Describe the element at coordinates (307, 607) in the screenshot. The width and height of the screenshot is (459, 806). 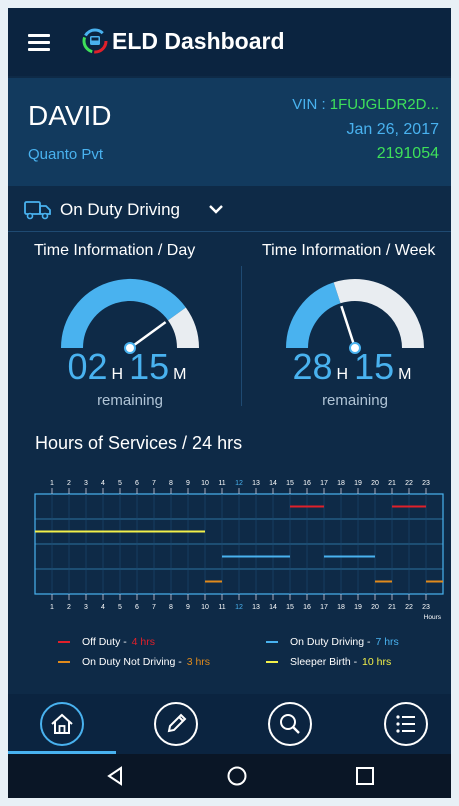
I see `hos-tick-label-bottom: 16` at that location.